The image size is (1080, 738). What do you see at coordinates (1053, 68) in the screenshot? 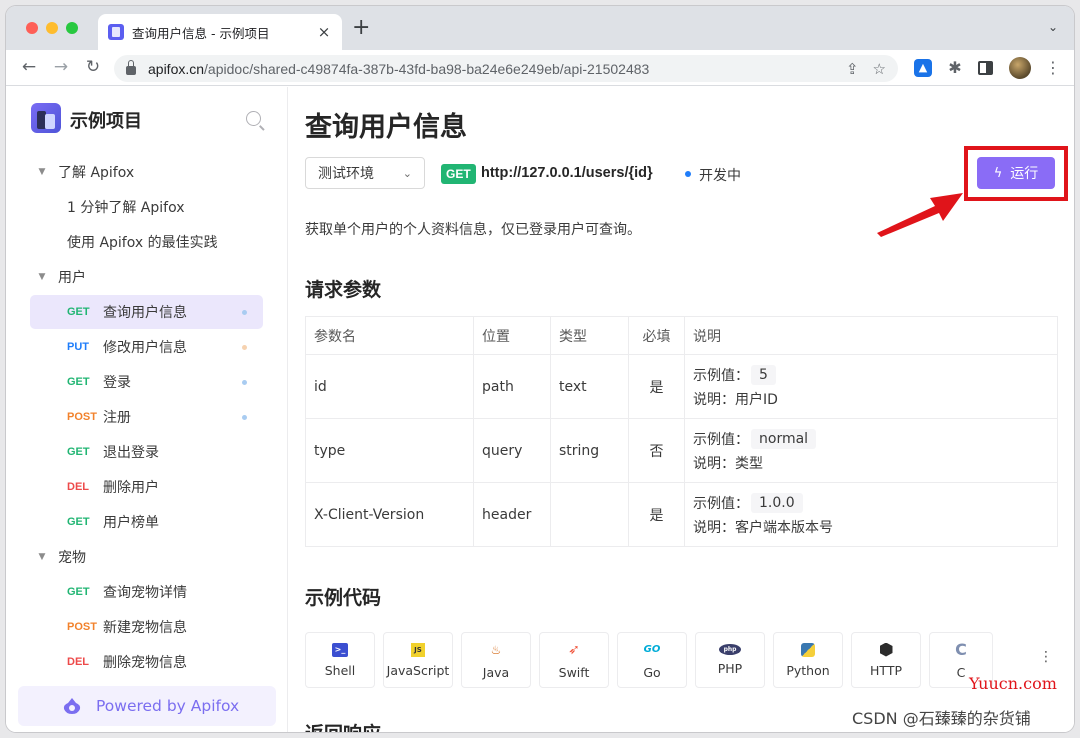
I see `kebab-menu-icon: ⋮` at bounding box center [1053, 68].